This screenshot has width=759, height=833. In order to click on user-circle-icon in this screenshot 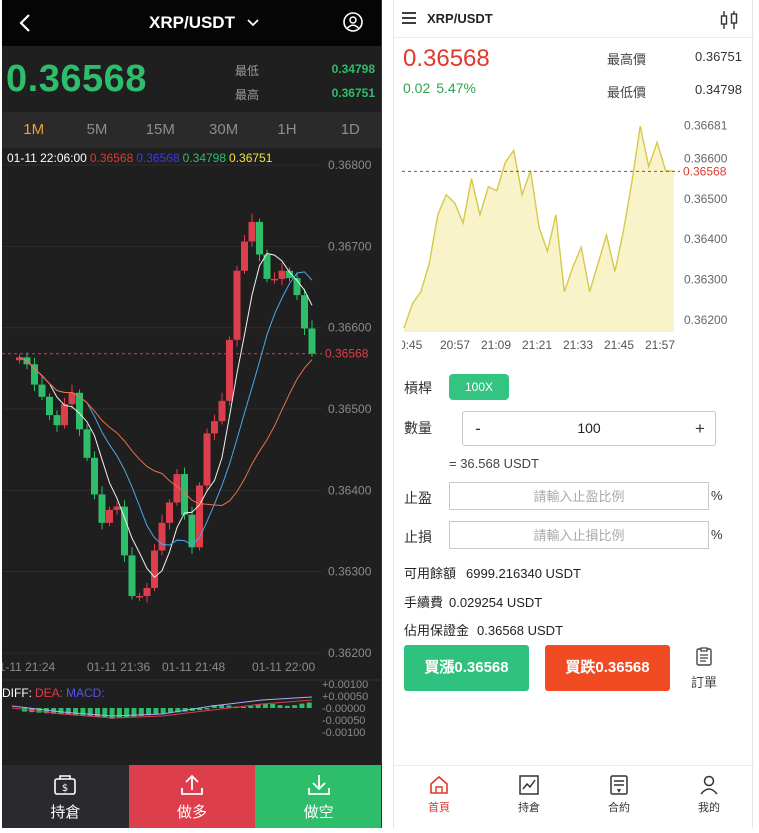, I will do `click(353, 22)`.